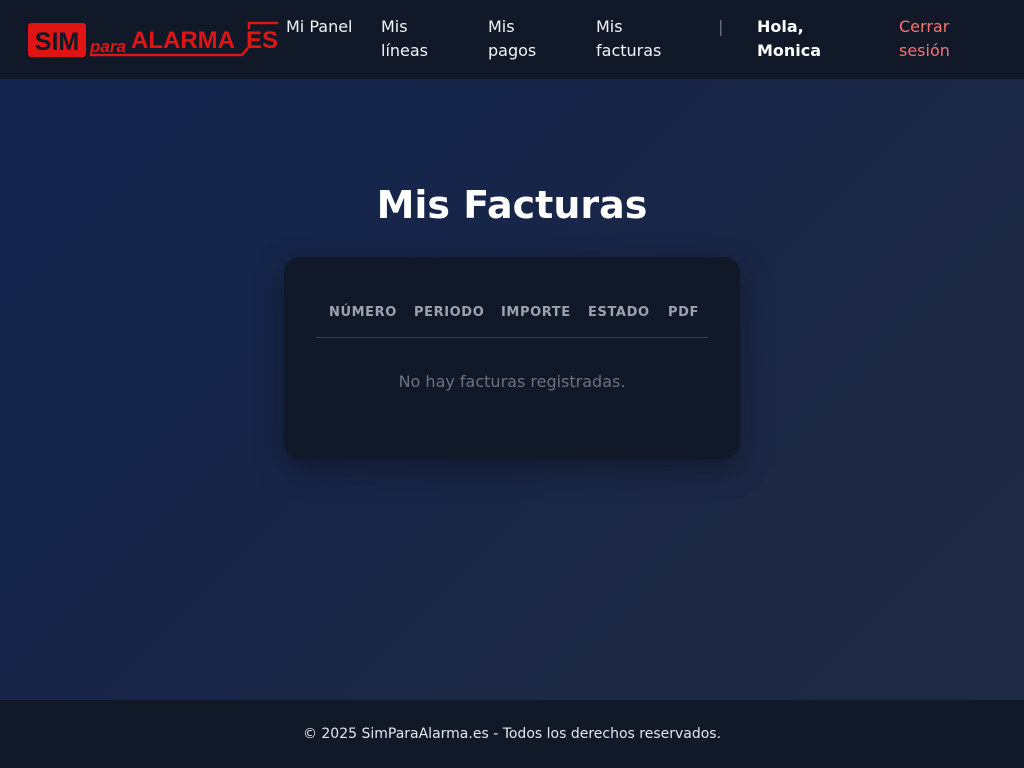  I want to click on logout-link: Cerrar sesión, so click(939, 39).